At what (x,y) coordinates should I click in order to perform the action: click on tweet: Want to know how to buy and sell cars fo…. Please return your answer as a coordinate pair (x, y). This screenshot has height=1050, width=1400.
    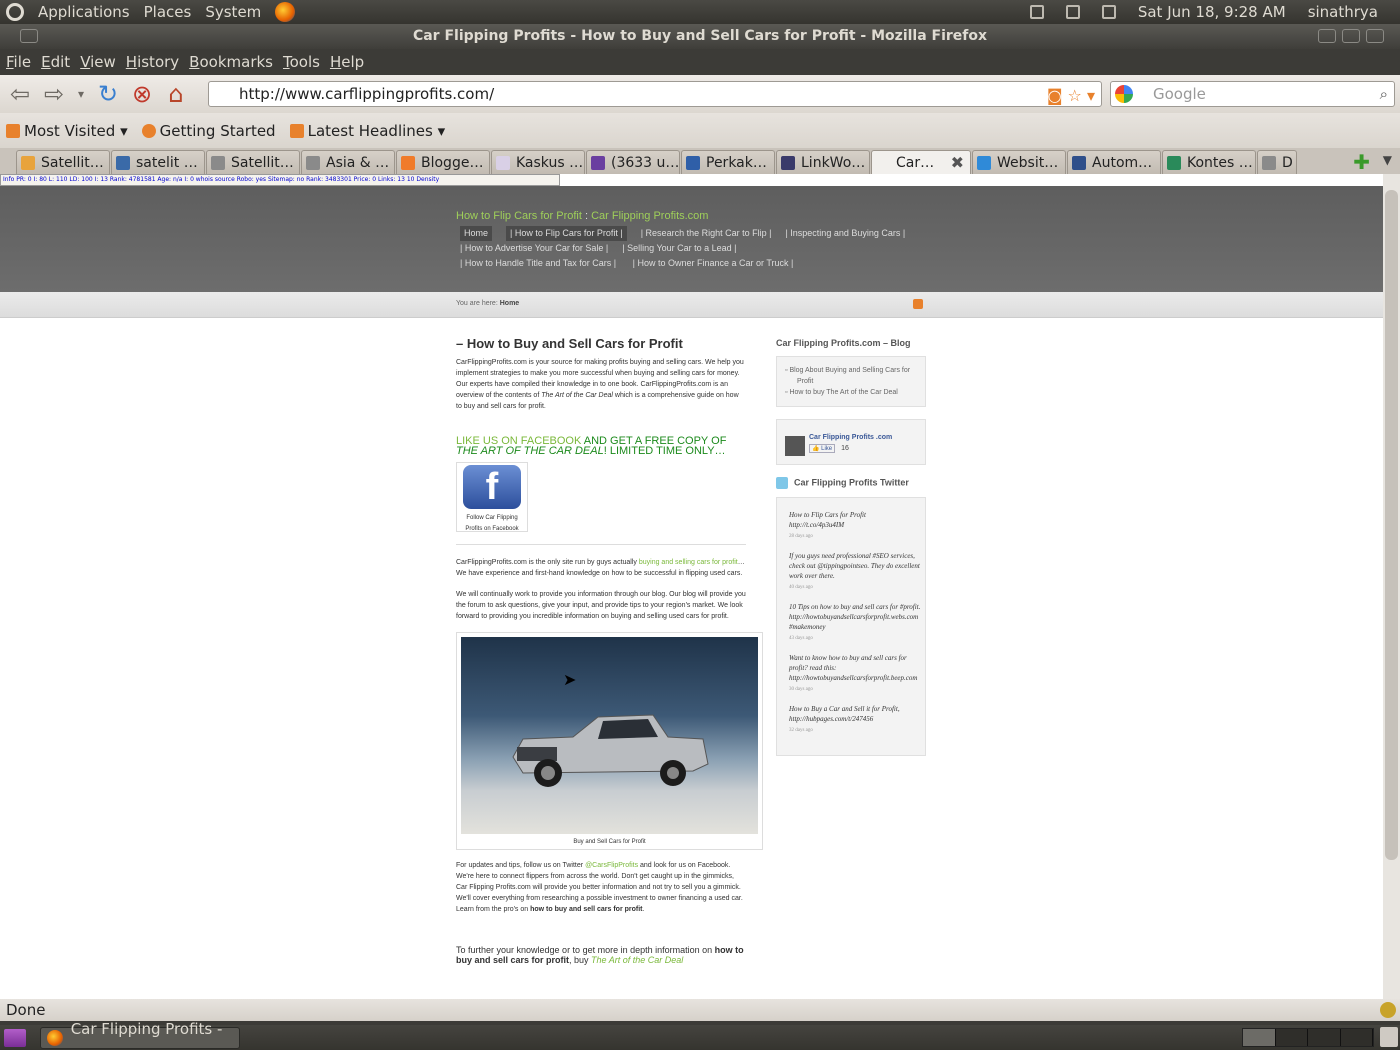
    Looking at the image, I should click on (855, 674).